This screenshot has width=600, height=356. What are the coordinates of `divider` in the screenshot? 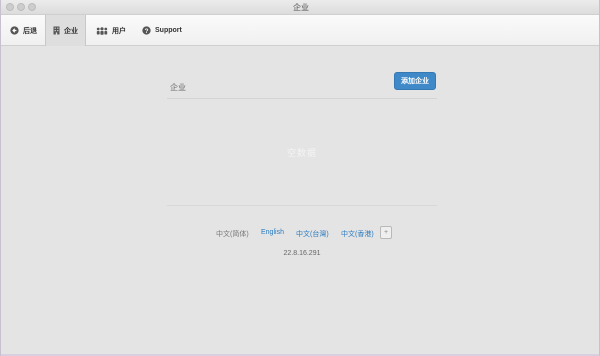 It's located at (302, 205).